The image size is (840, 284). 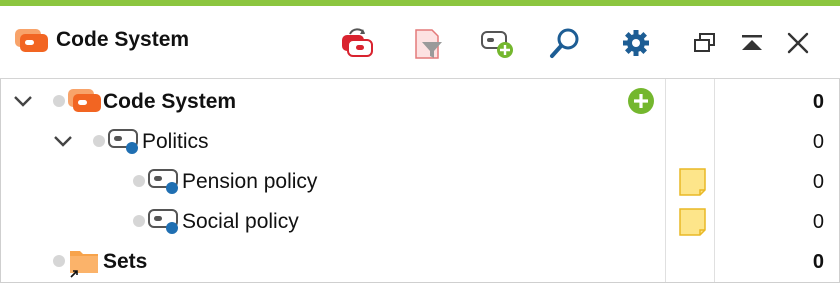 What do you see at coordinates (419, 221) in the screenshot?
I see `tree-row-social-policy: Social policy 0` at bounding box center [419, 221].